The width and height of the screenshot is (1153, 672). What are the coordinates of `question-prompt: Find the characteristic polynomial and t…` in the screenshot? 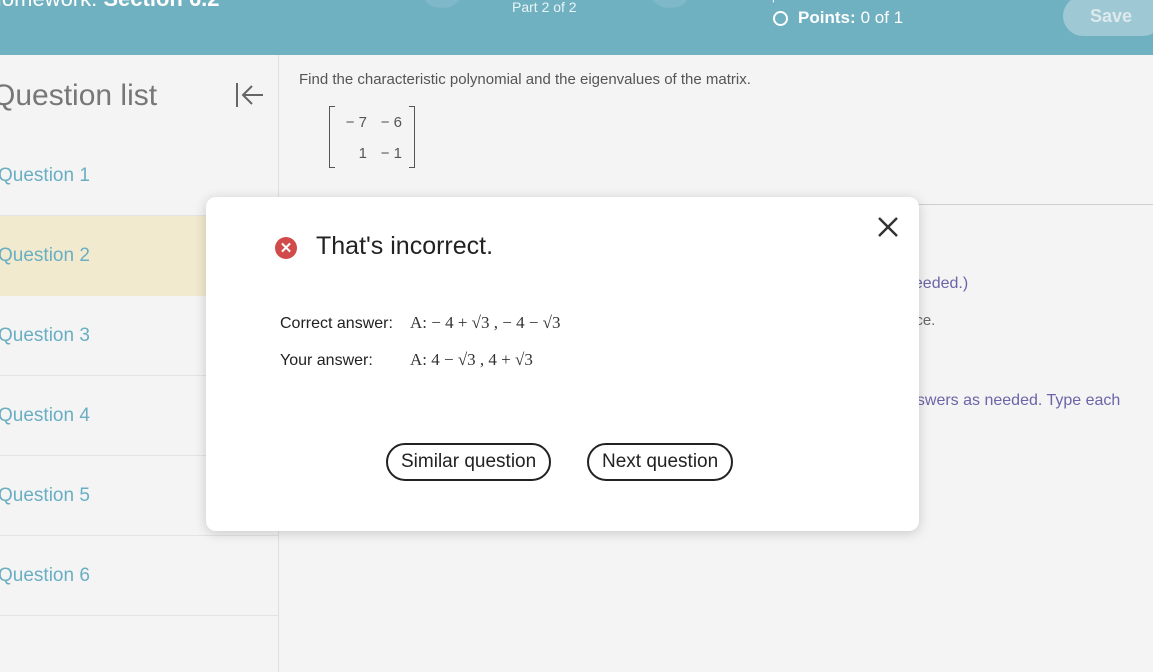 It's located at (525, 79).